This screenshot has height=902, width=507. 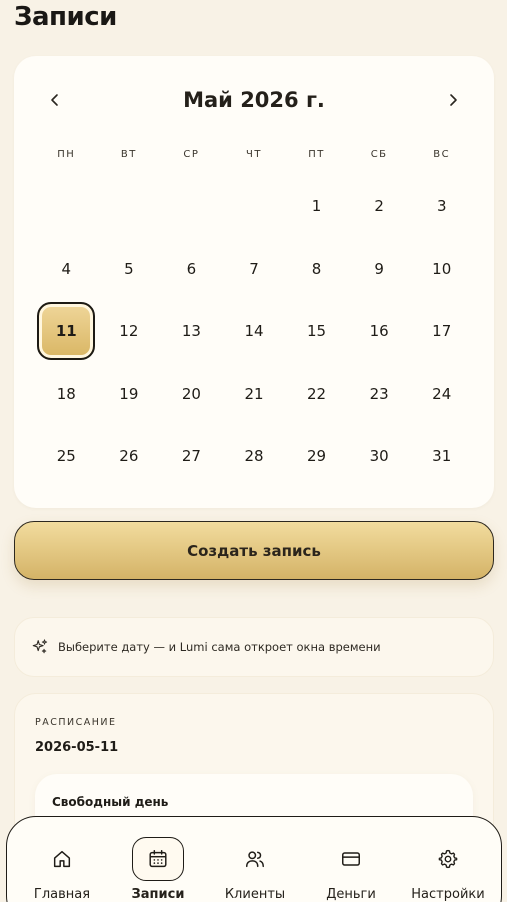 I want to click on calendar-day-number: 6, so click(x=191, y=268).